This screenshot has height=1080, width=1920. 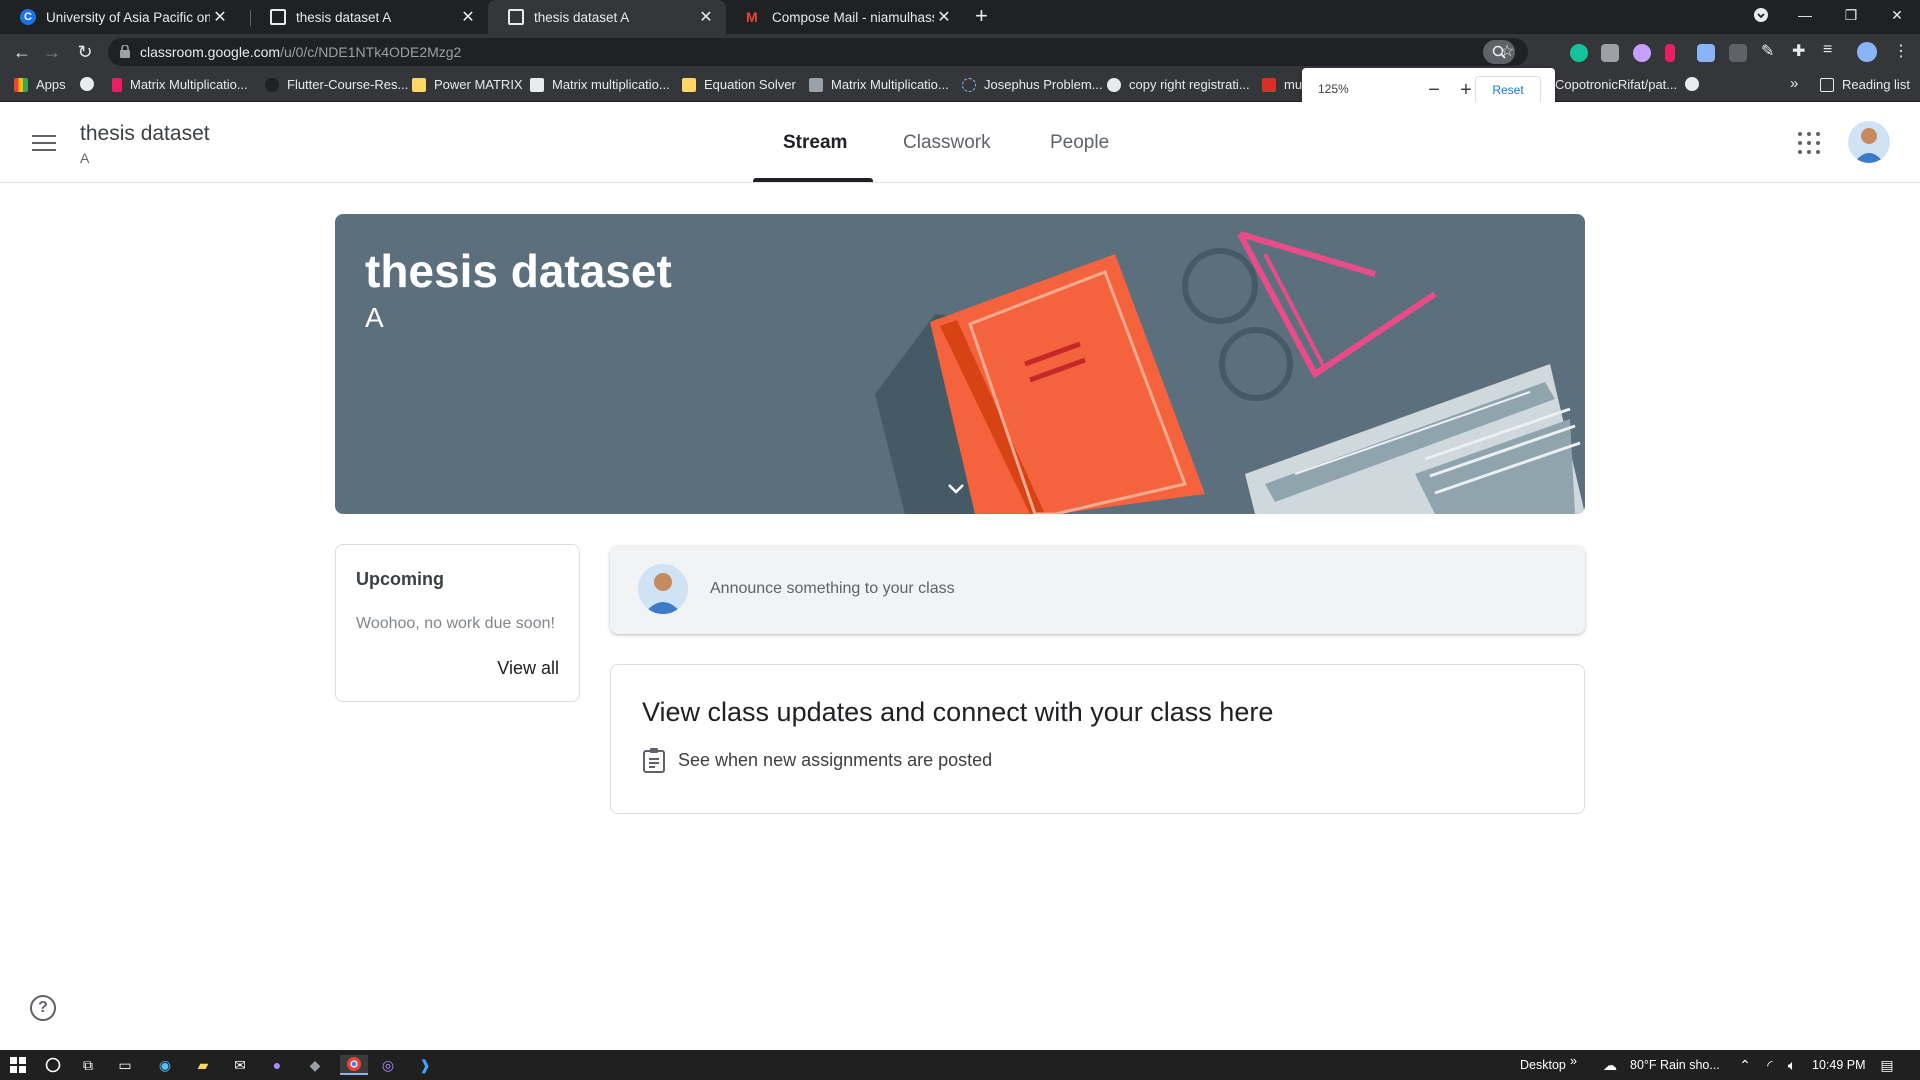 What do you see at coordinates (1839, 1065) in the screenshot?
I see `clock-time: 10:49 PM` at bounding box center [1839, 1065].